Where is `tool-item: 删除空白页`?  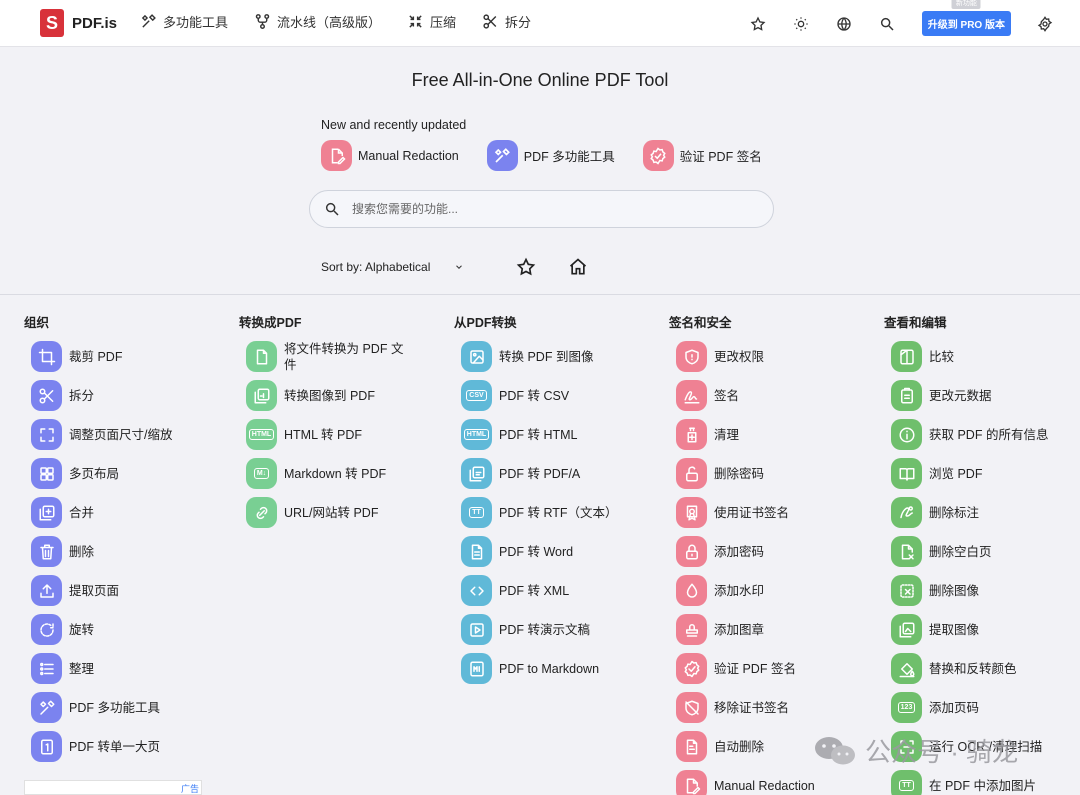 tool-item: 删除空白页 is located at coordinates (979, 551).